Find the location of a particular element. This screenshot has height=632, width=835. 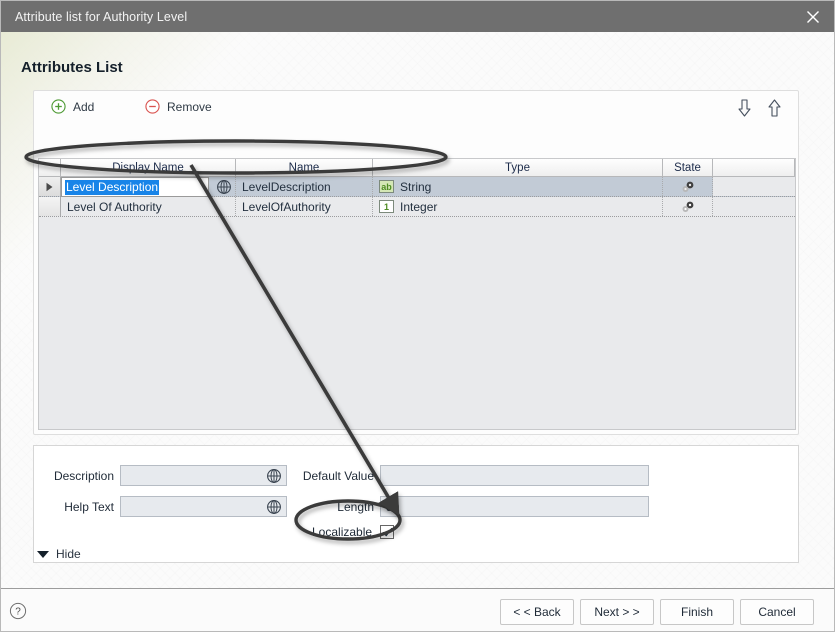

cell-display-name: Level Description is located at coordinates (148, 187).